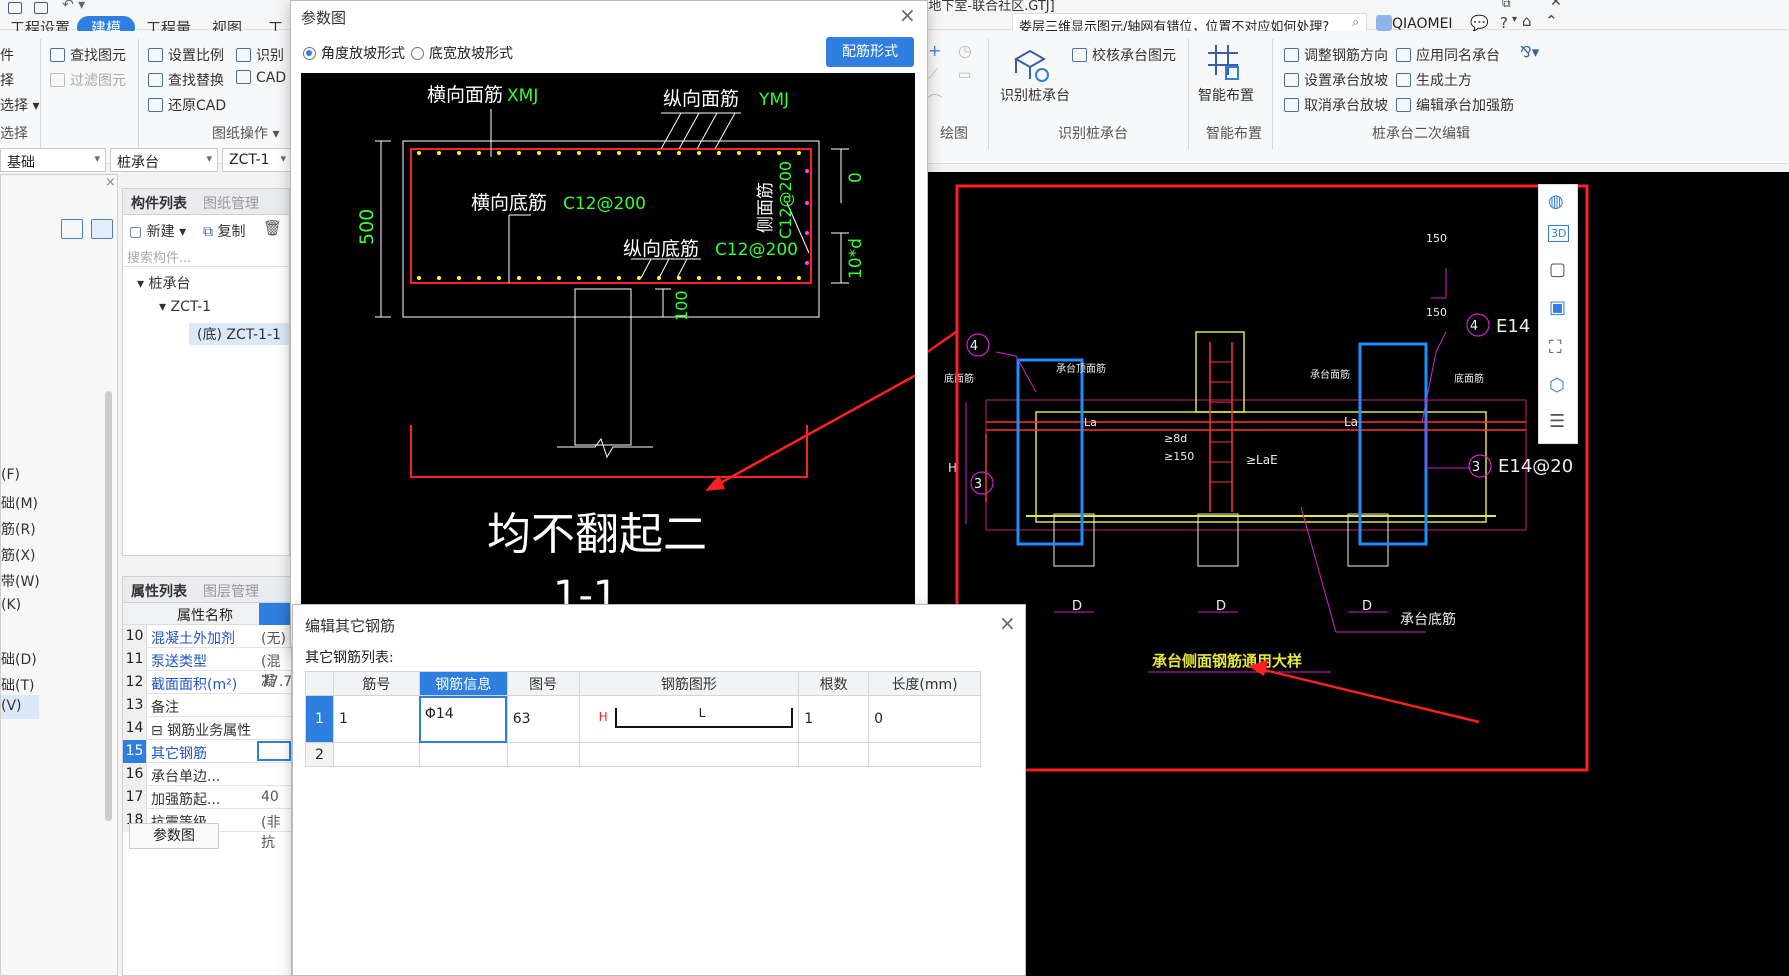 Image resolution: width=1789 pixels, height=976 pixels. I want to click on nav-item: 筋(R), so click(18, 529).